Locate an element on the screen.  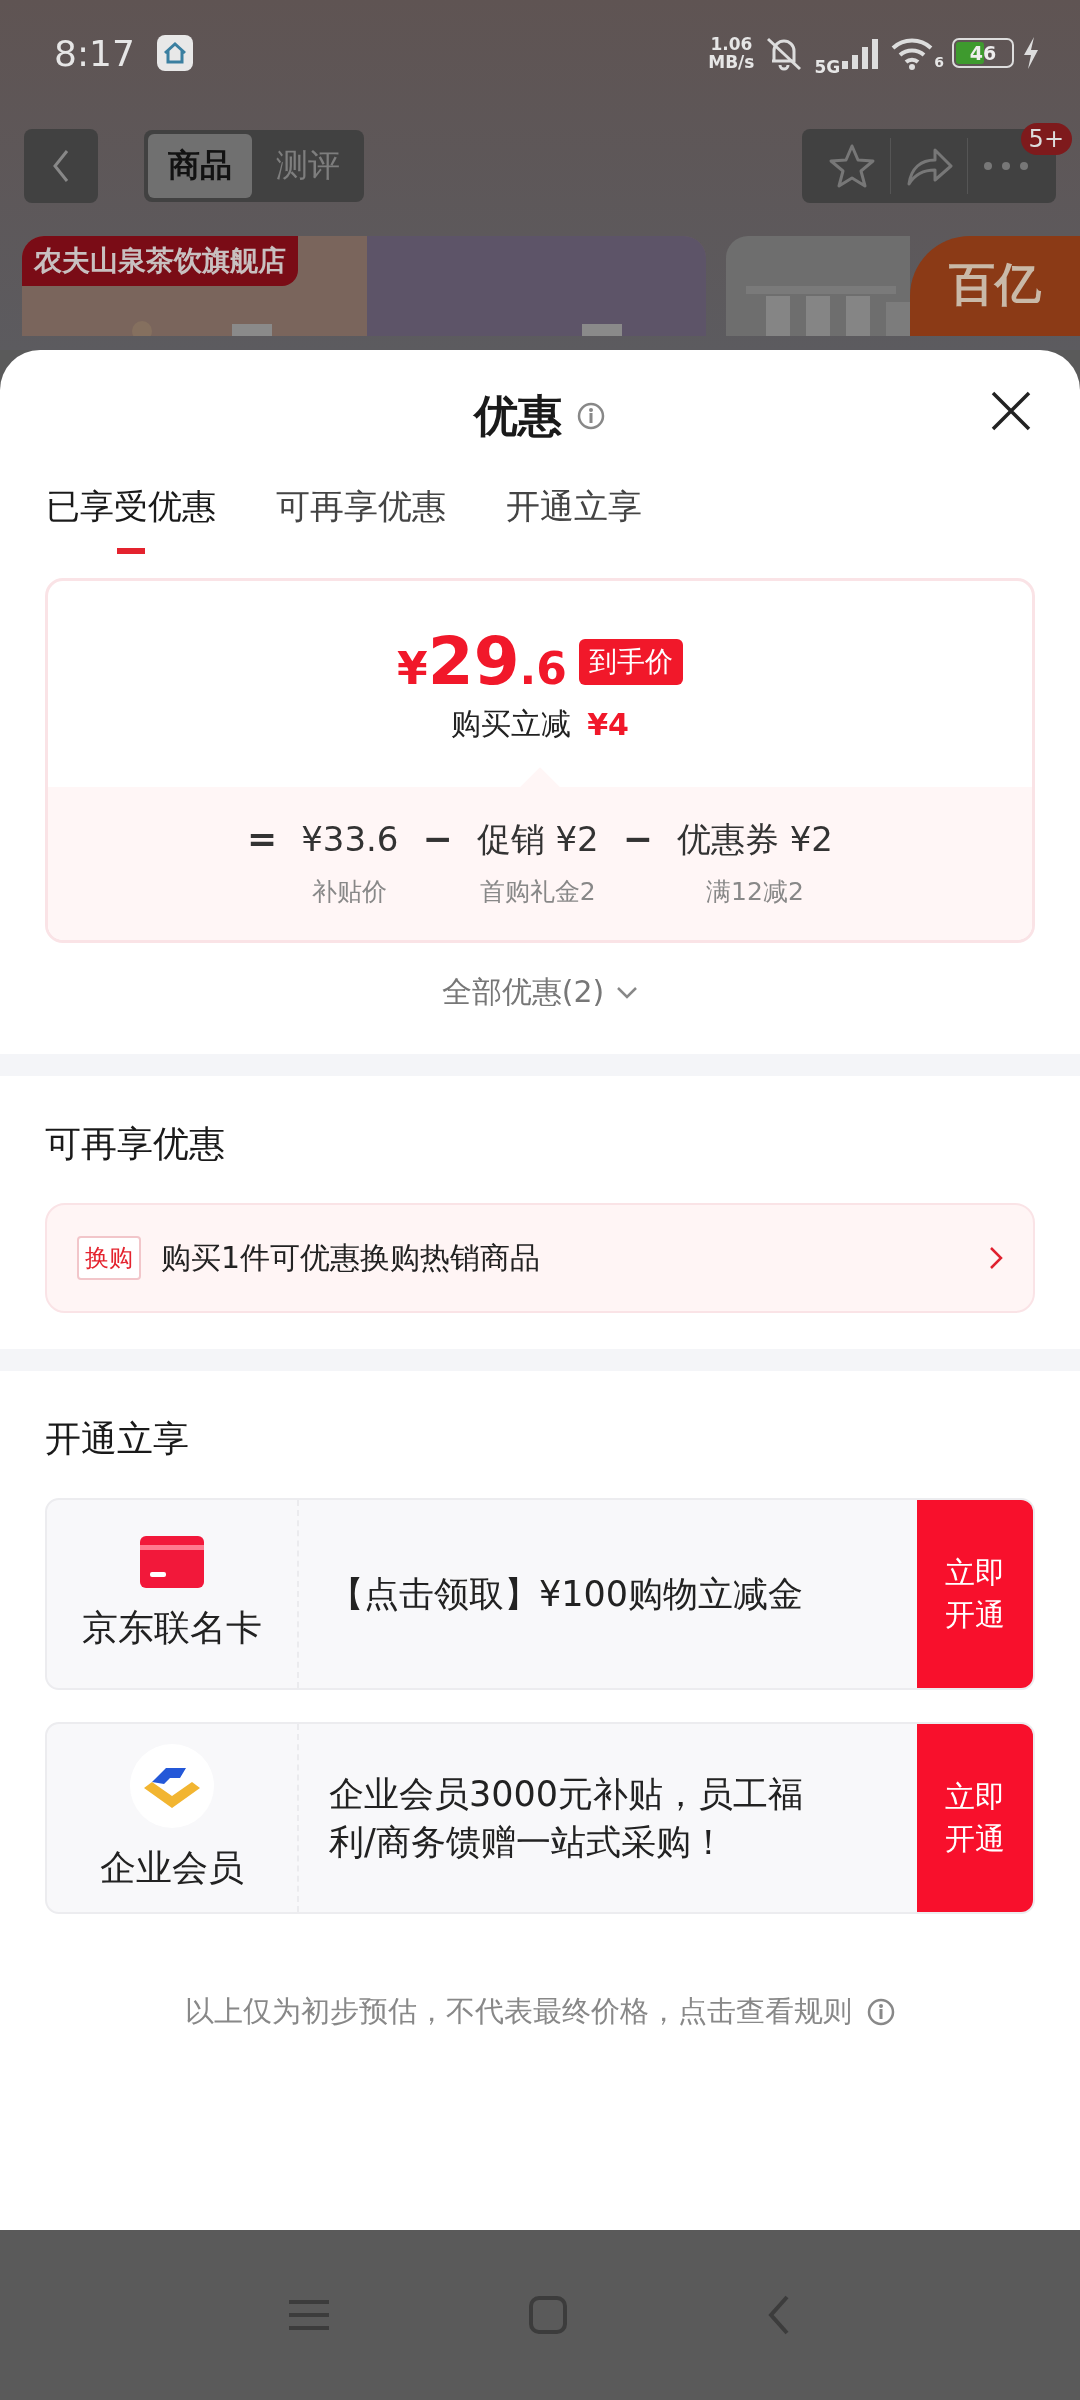
wifi-standard-label: 6 is located at coordinates (939, 62).